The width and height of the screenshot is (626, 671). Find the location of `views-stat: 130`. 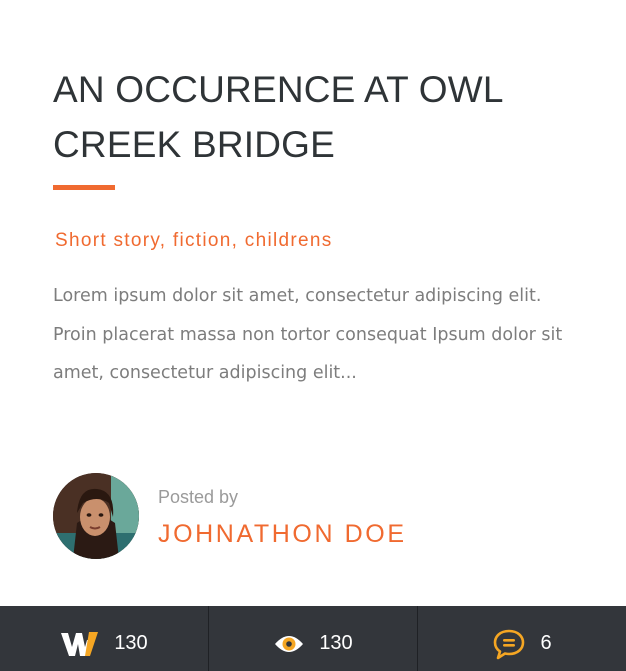

views-stat: 130 is located at coordinates (312, 638).